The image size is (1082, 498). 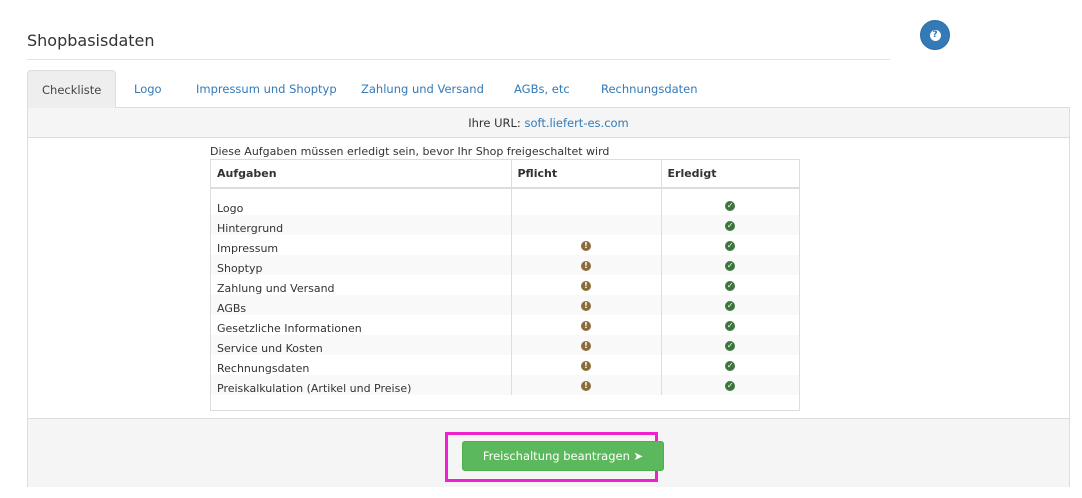 What do you see at coordinates (91, 40) in the screenshot?
I see `page-title: Shopbasisdaten` at bounding box center [91, 40].